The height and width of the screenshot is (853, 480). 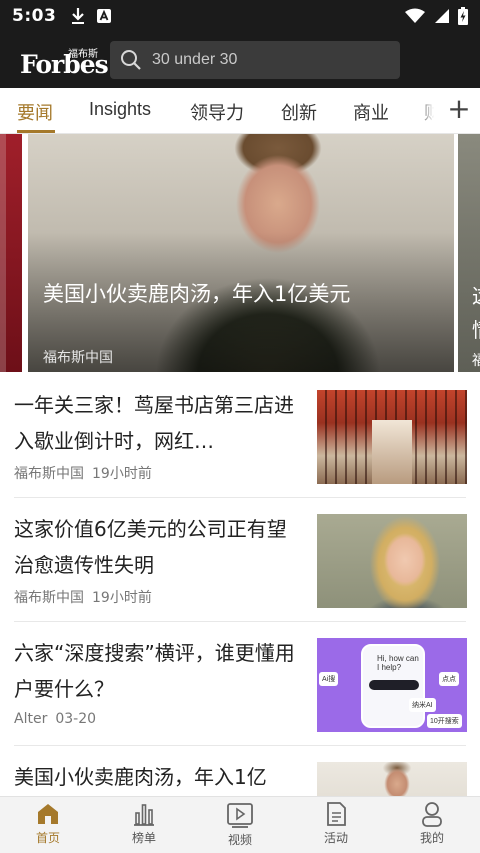 I want to click on phone-input-bar, so click(x=394, y=685).